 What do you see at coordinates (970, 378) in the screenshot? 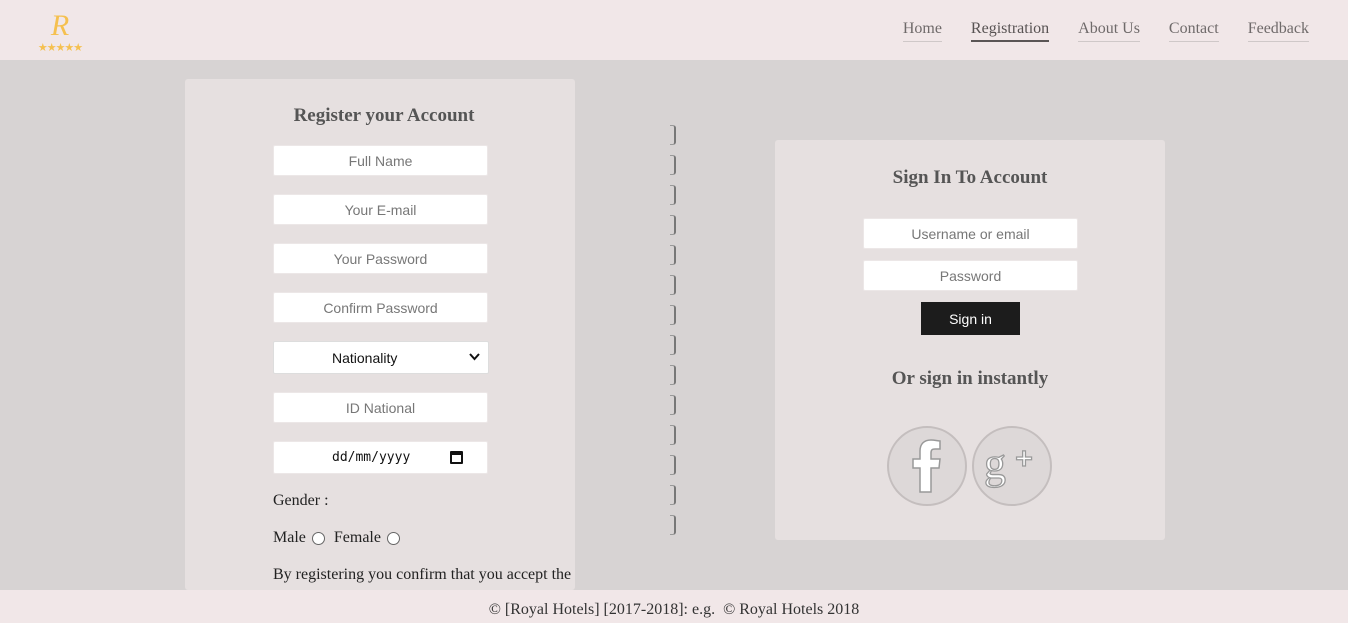
I see `instant-signin-title: Or sign in instantly` at bounding box center [970, 378].